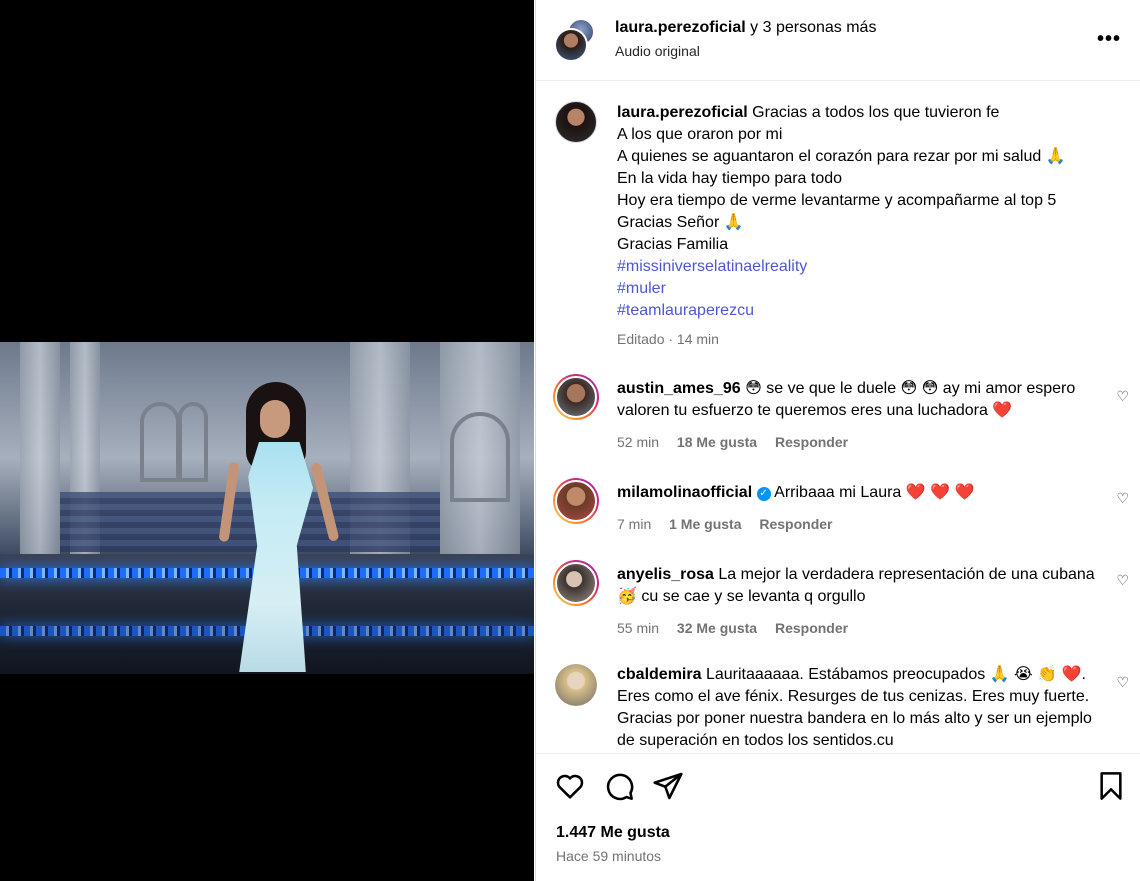 The height and width of the screenshot is (881, 1140). Describe the element at coordinates (1111, 786) in the screenshot. I see `save-bookmark-icon` at that location.